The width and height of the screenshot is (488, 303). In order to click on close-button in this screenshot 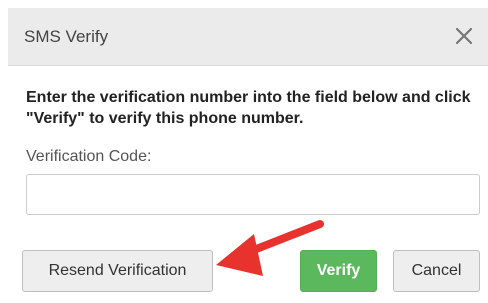, I will do `click(464, 36)`.